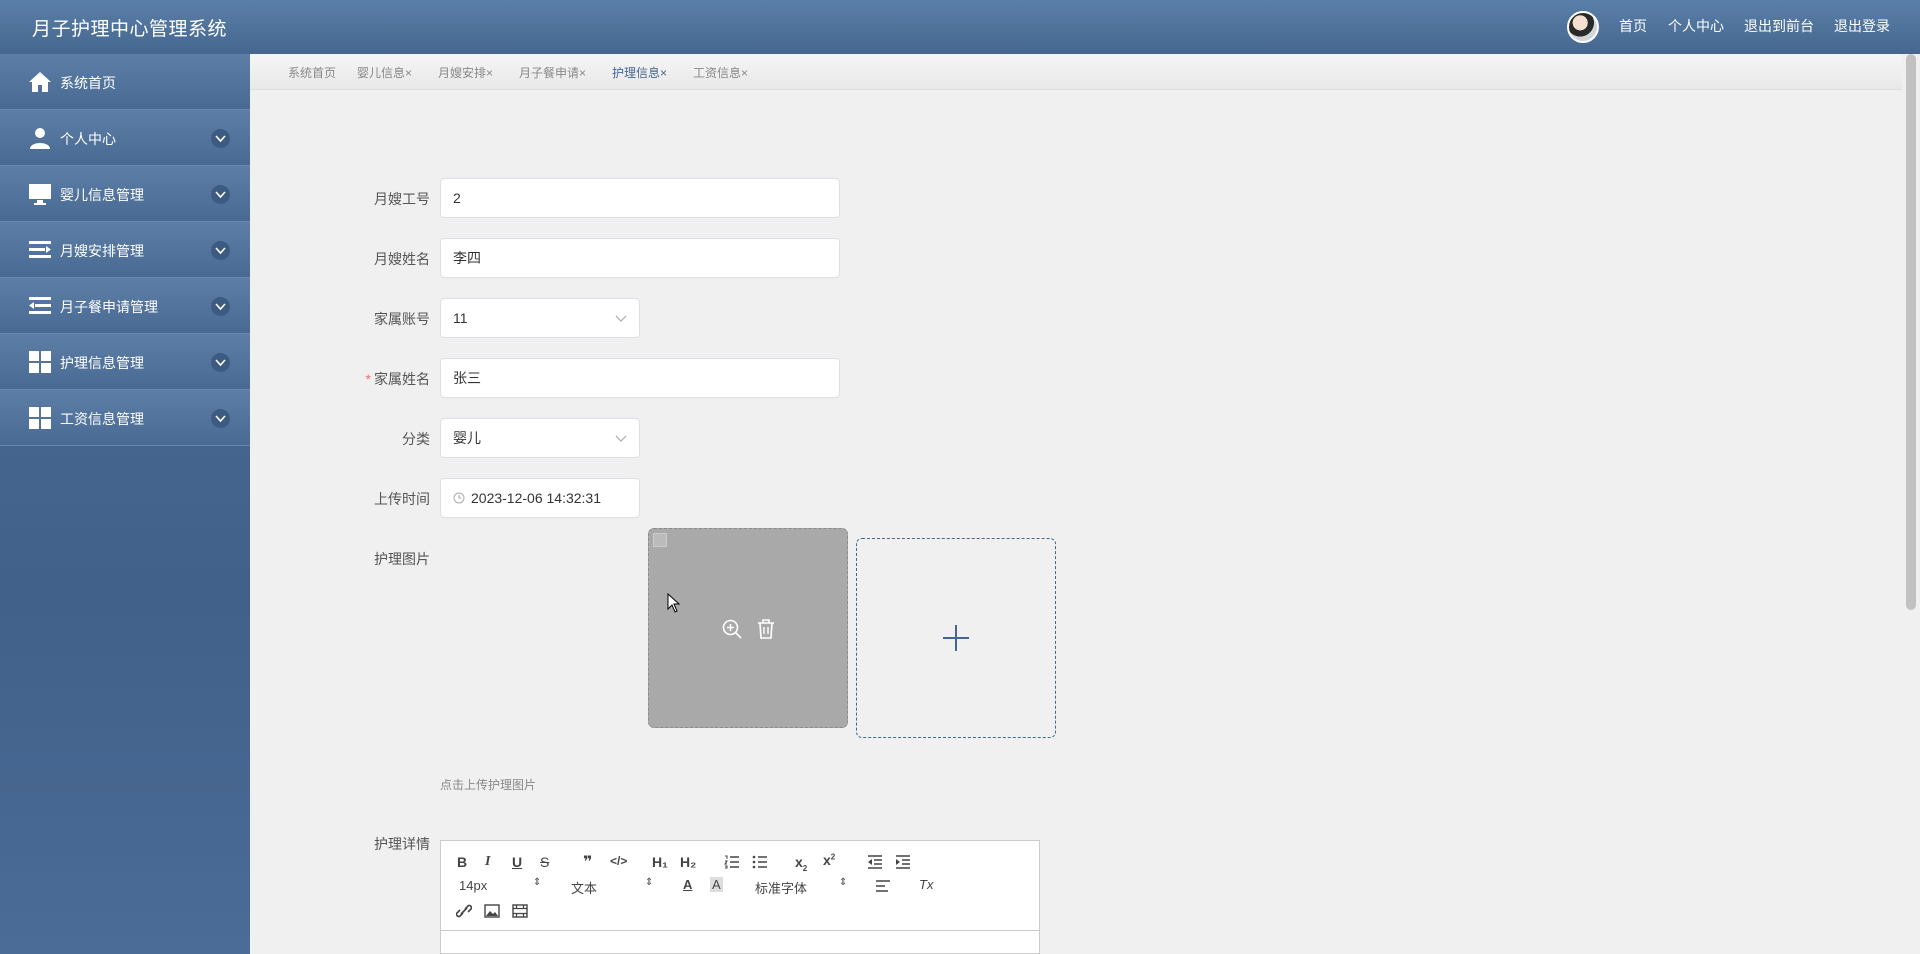 The height and width of the screenshot is (954, 1920). Describe the element at coordinates (487, 862) in the screenshot. I see `italic-button: I` at that location.